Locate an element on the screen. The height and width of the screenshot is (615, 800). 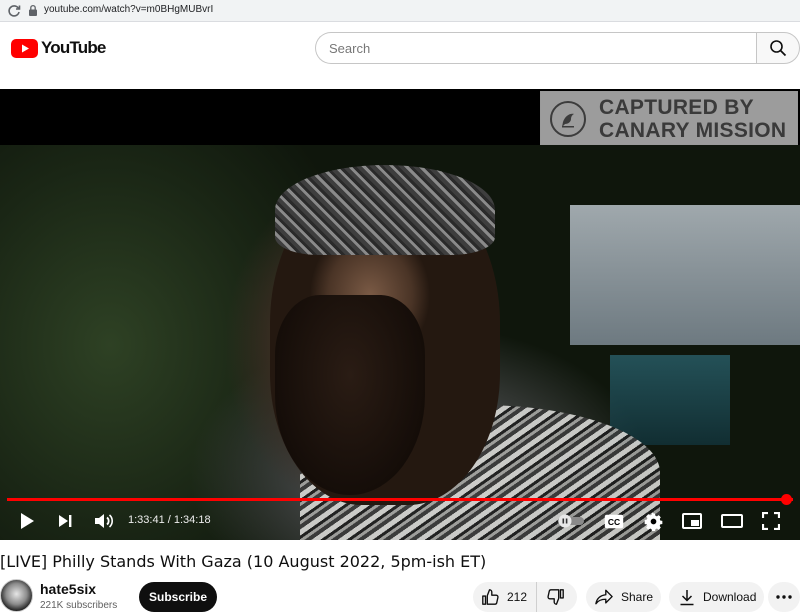
more-icon is located at coordinates (784, 597).